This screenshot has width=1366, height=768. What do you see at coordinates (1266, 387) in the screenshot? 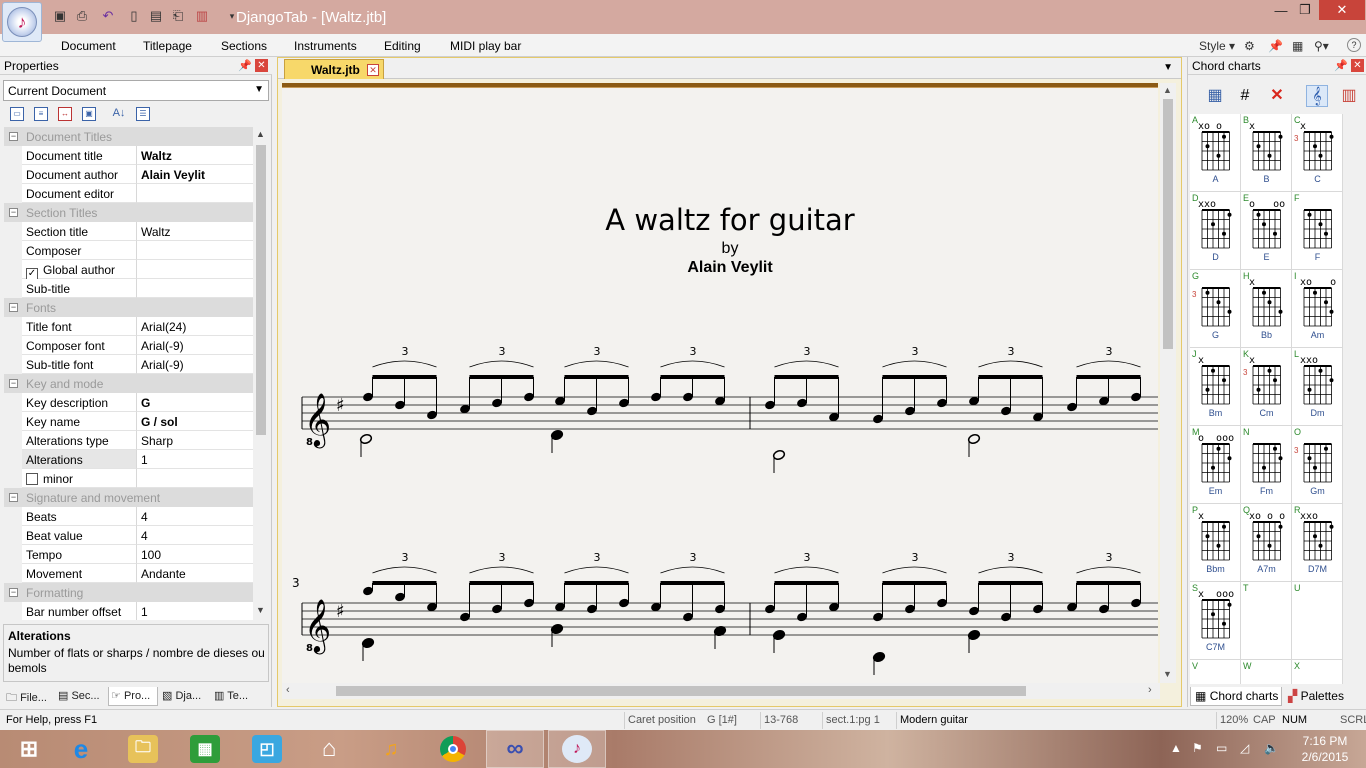
I see `chord-cell: Kx 3 Cm` at bounding box center [1266, 387].